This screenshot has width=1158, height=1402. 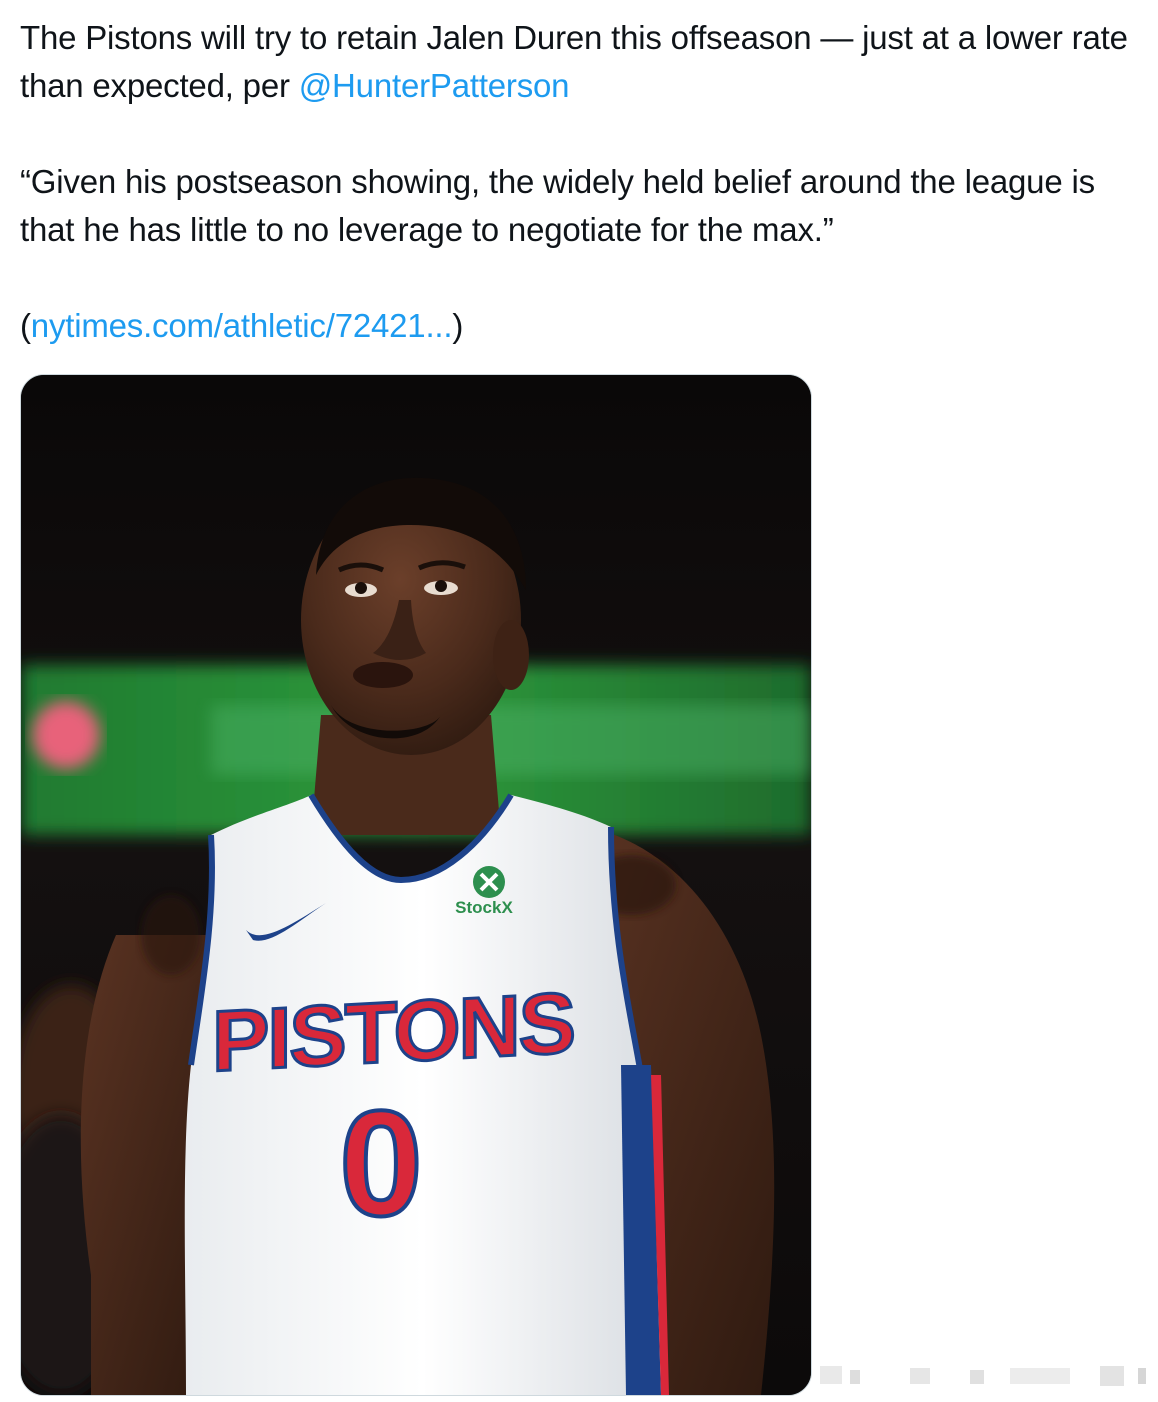 What do you see at coordinates (458, 325) in the screenshot?
I see `link-close-paren: )` at bounding box center [458, 325].